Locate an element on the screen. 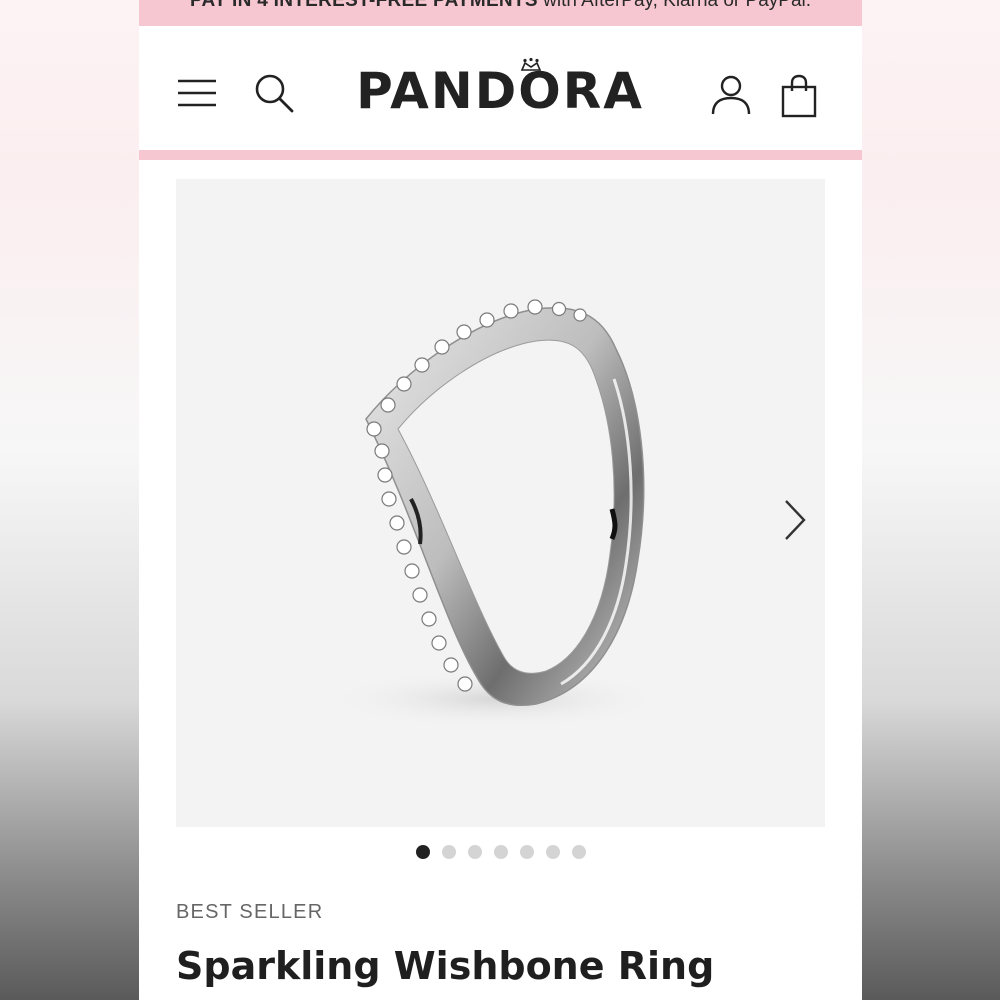  carousel-pagination is located at coordinates (500, 853).